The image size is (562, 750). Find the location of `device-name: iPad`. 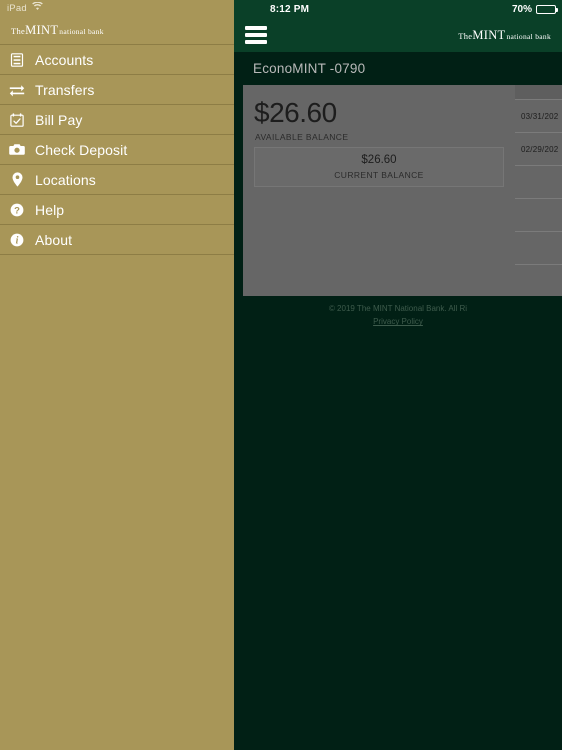

device-name: iPad is located at coordinates (17, 8).